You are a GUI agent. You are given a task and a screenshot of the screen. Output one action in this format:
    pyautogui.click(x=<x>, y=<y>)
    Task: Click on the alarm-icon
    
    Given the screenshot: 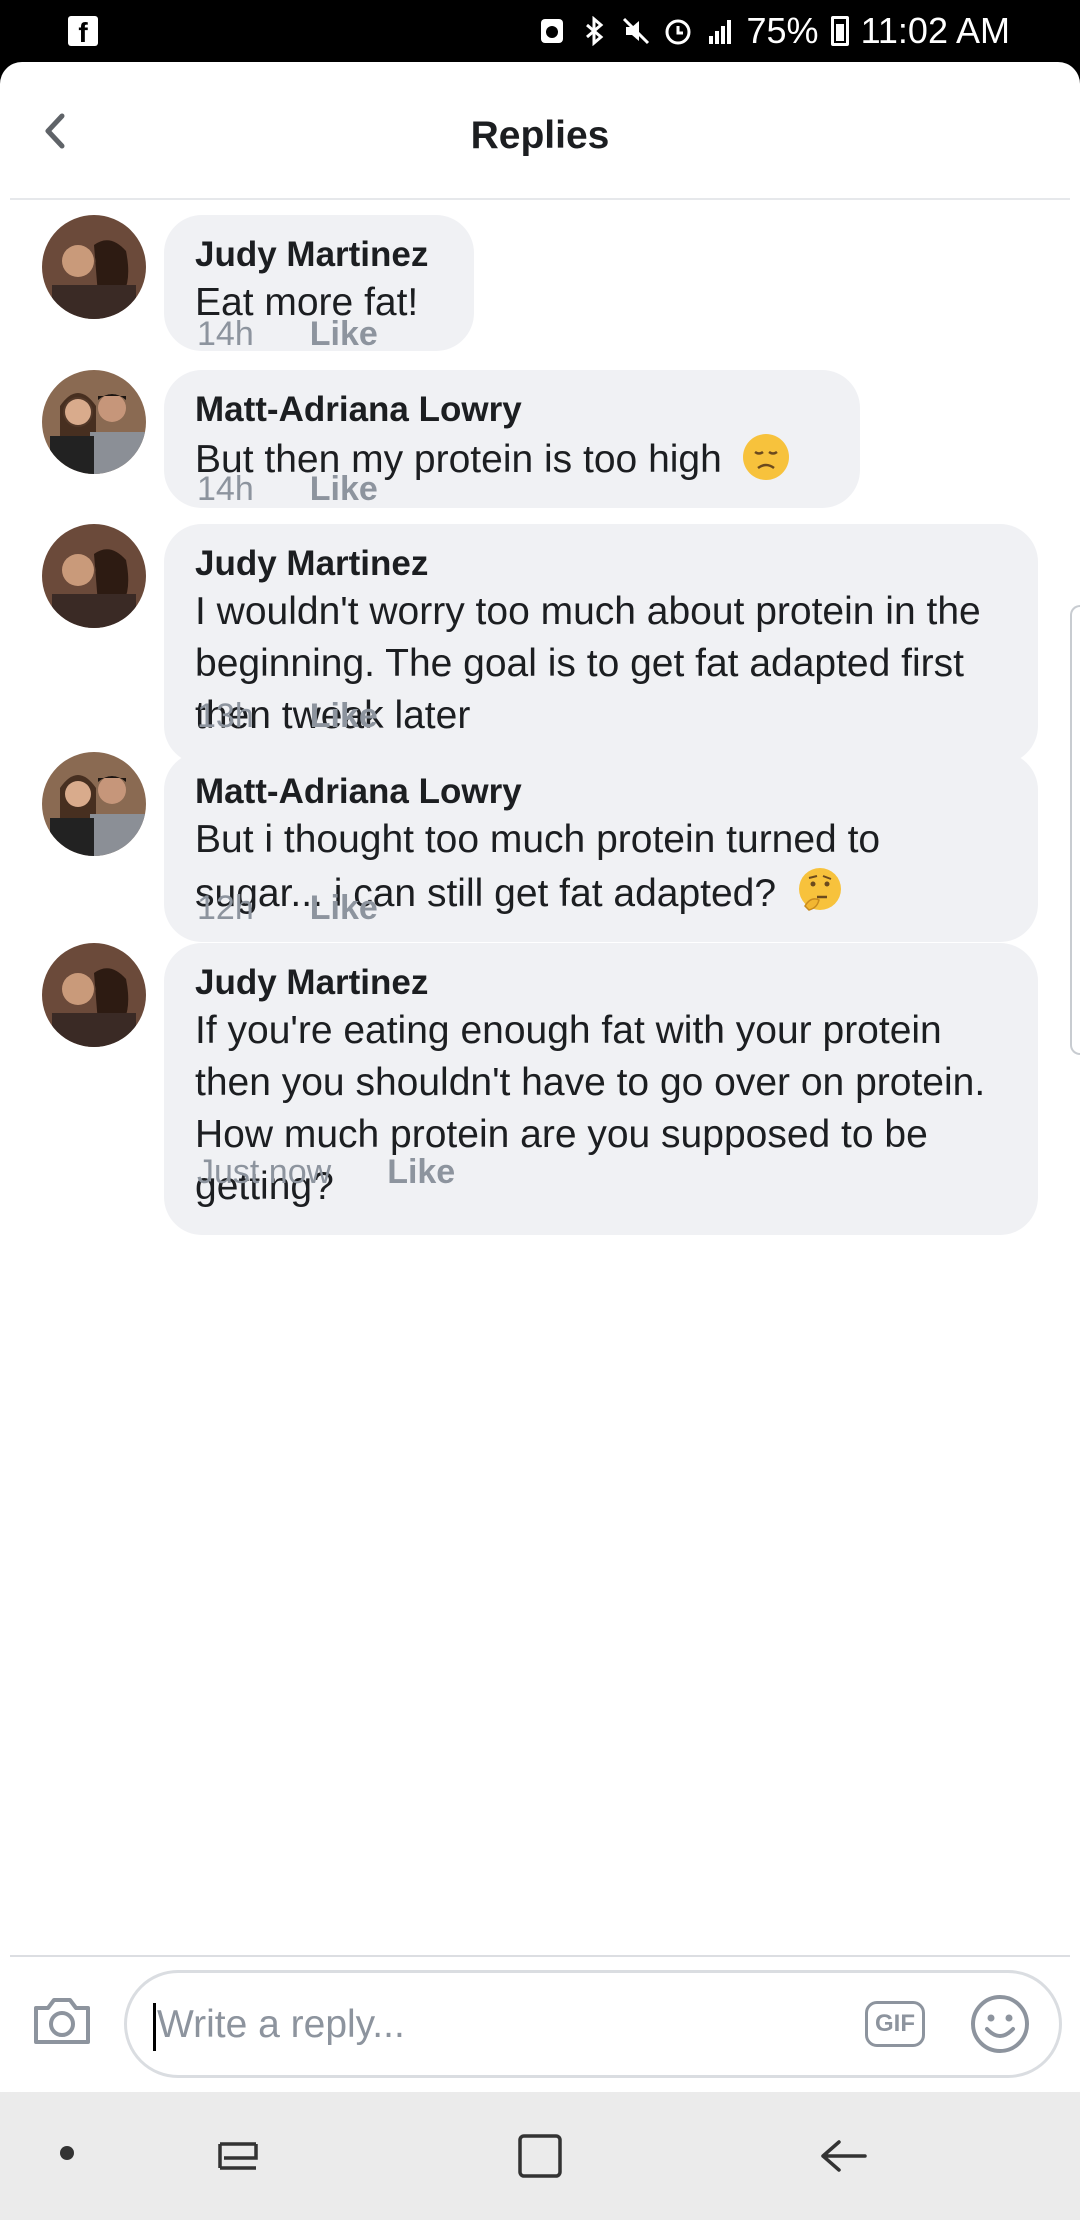 What is the action you would take?
    pyautogui.click(x=677, y=32)
    